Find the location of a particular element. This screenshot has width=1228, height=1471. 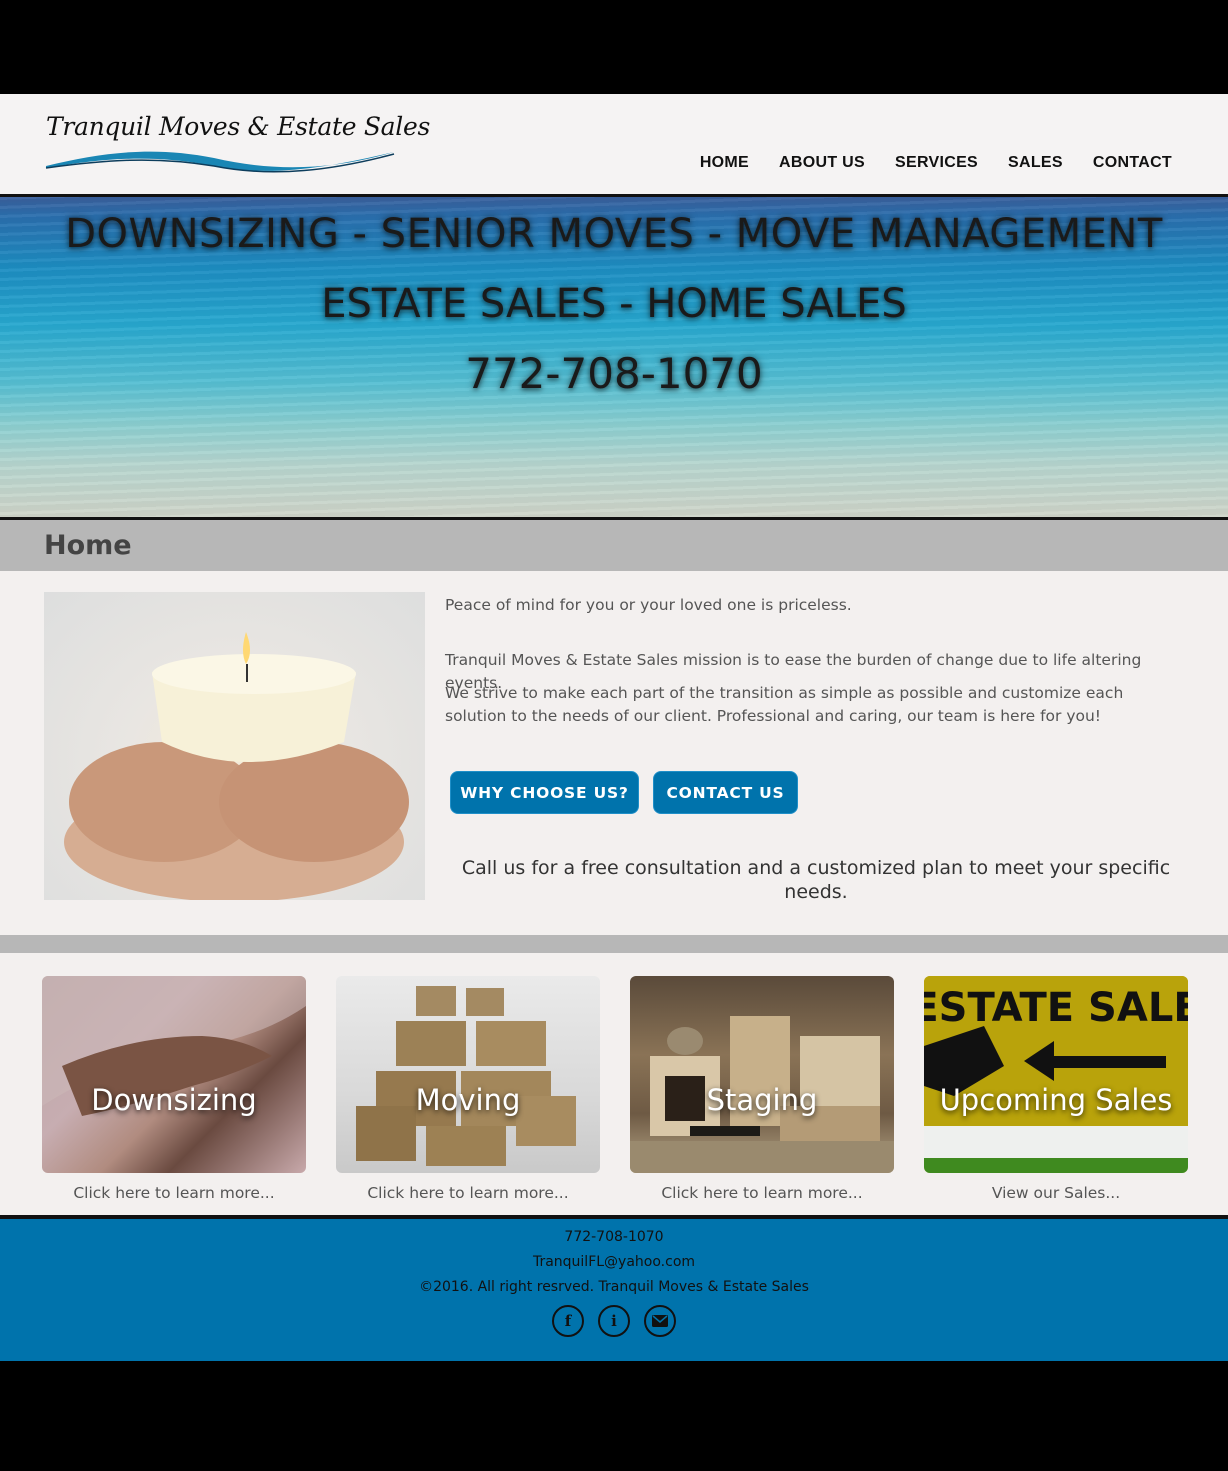

logo-text: Tranquil Moves & Estate Sales is located at coordinates (238, 126).